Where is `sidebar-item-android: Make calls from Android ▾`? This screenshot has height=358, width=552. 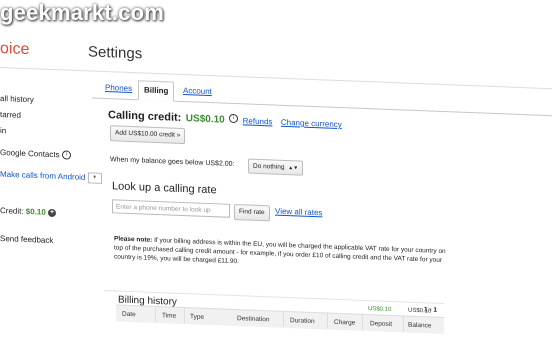 sidebar-item-android: Make calls from Android ▾ is located at coordinates (51, 176).